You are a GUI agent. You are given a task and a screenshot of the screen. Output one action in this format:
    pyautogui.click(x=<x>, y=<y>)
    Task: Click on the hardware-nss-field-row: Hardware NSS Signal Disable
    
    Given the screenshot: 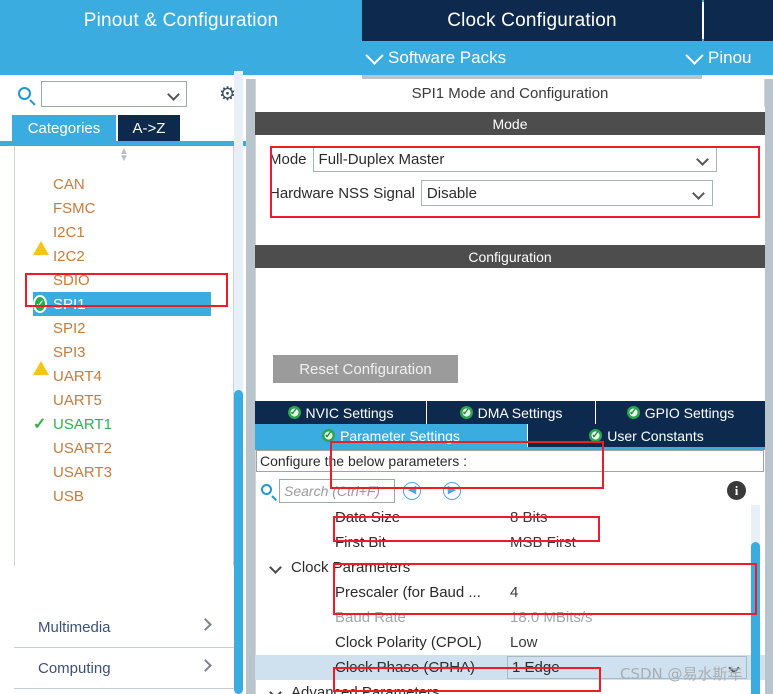 What is the action you would take?
    pyautogui.click(x=491, y=193)
    